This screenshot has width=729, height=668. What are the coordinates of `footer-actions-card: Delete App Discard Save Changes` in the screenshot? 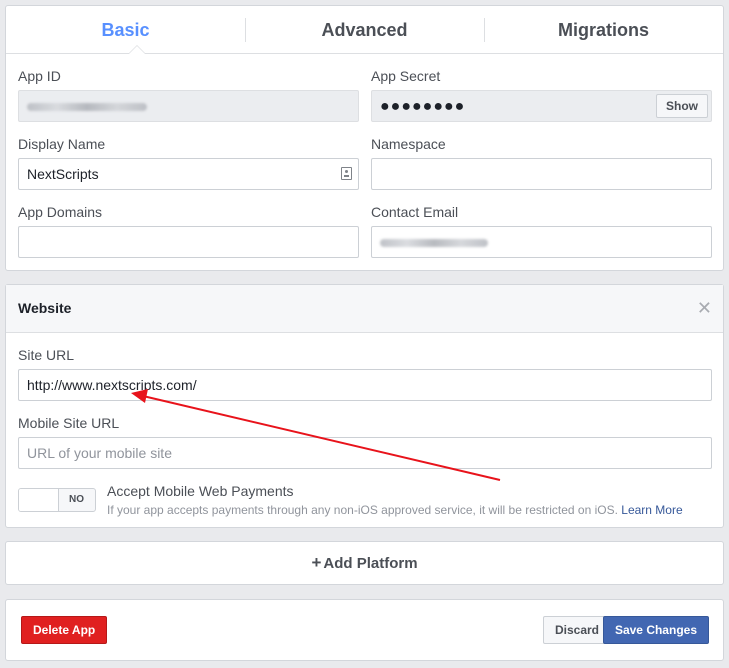 It's located at (364, 630).